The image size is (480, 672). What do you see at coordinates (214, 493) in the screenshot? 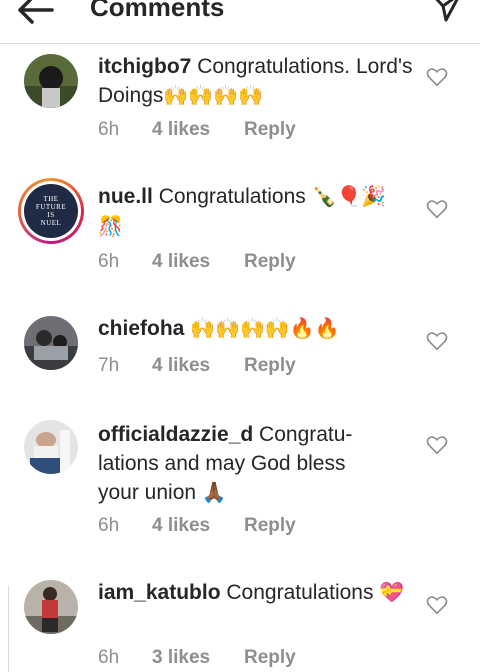
I see `comment-emoji: 🙏🏾` at bounding box center [214, 493].